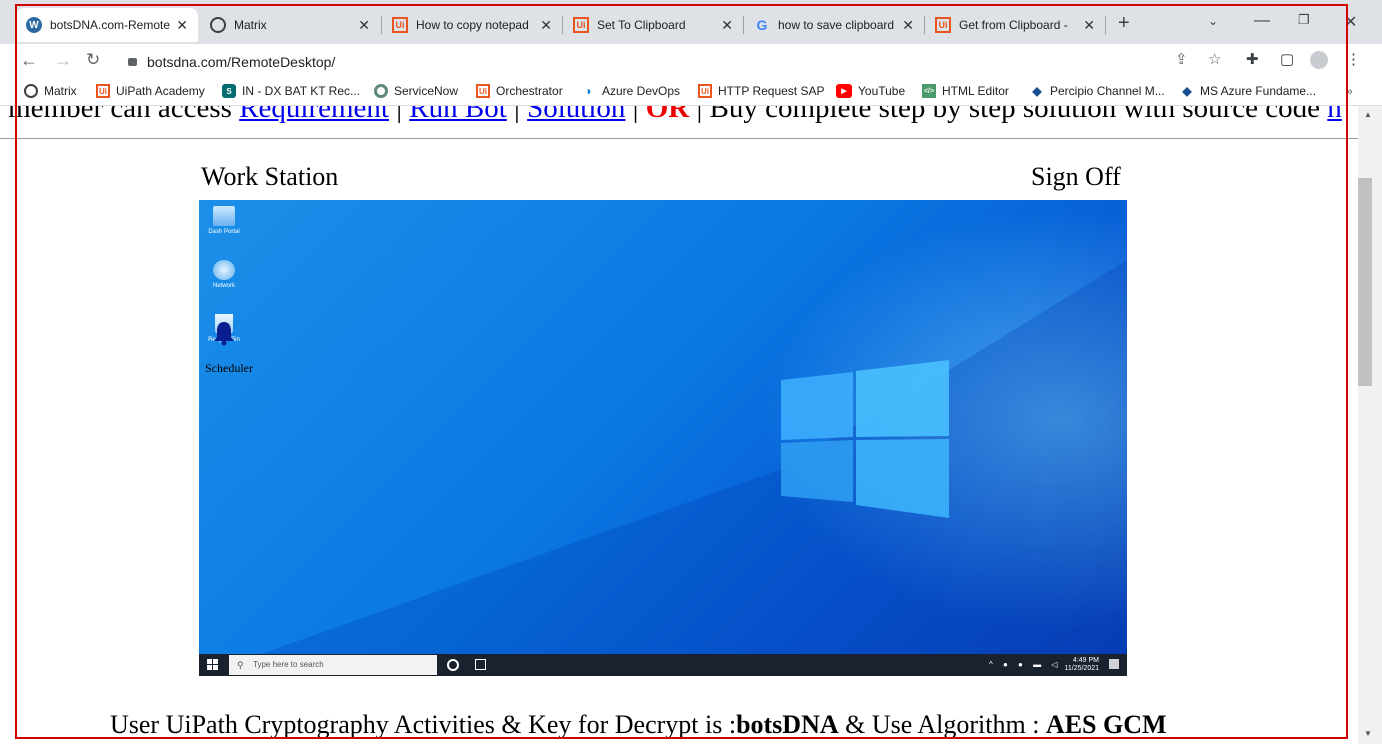 The image size is (1382, 744). What do you see at coordinates (1334, 115) in the screenshot?
I see `here-link: h` at bounding box center [1334, 115].